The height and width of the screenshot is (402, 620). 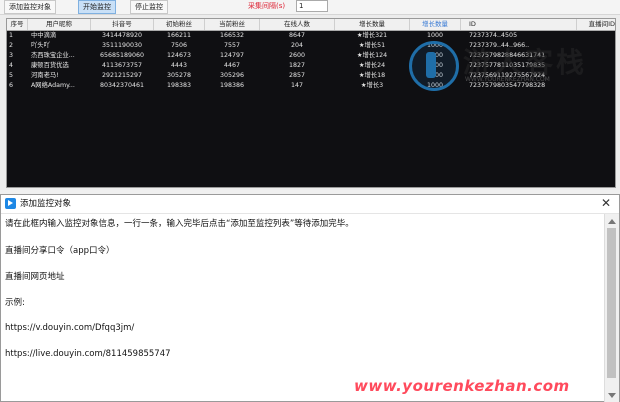 What do you see at coordinates (612, 221) in the screenshot?
I see `scroll-up-icon` at bounding box center [612, 221].